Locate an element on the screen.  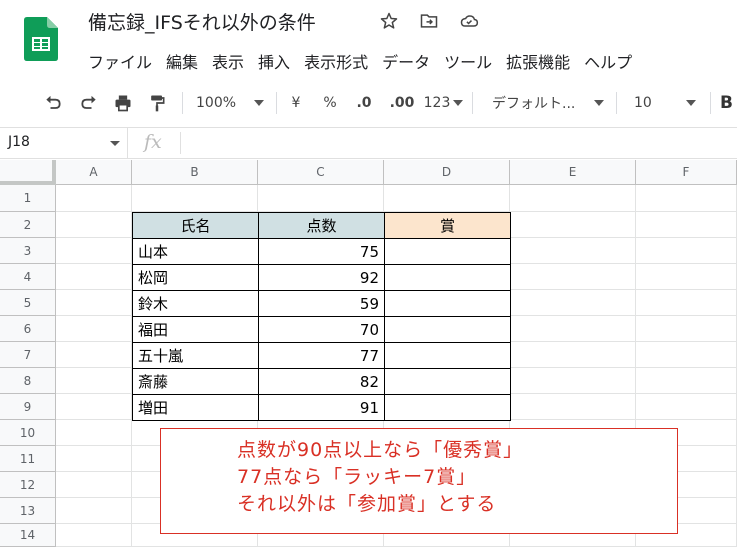
column-header-b: B is located at coordinates (195, 172).